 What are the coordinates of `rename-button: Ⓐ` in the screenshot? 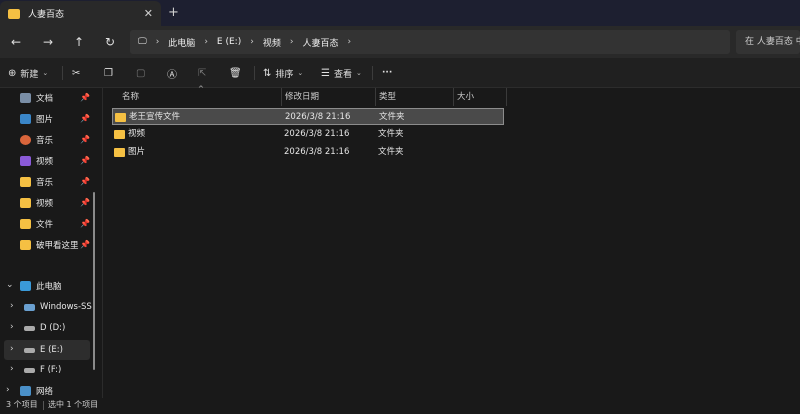 It's located at (174, 73).